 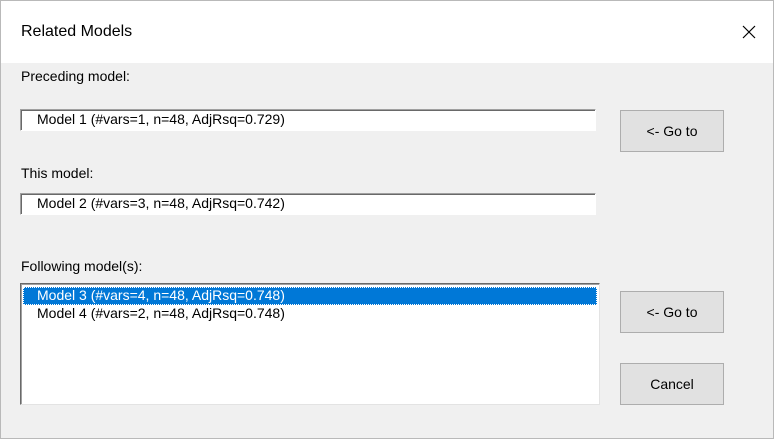 I want to click on close-icon, so click(x=749, y=32).